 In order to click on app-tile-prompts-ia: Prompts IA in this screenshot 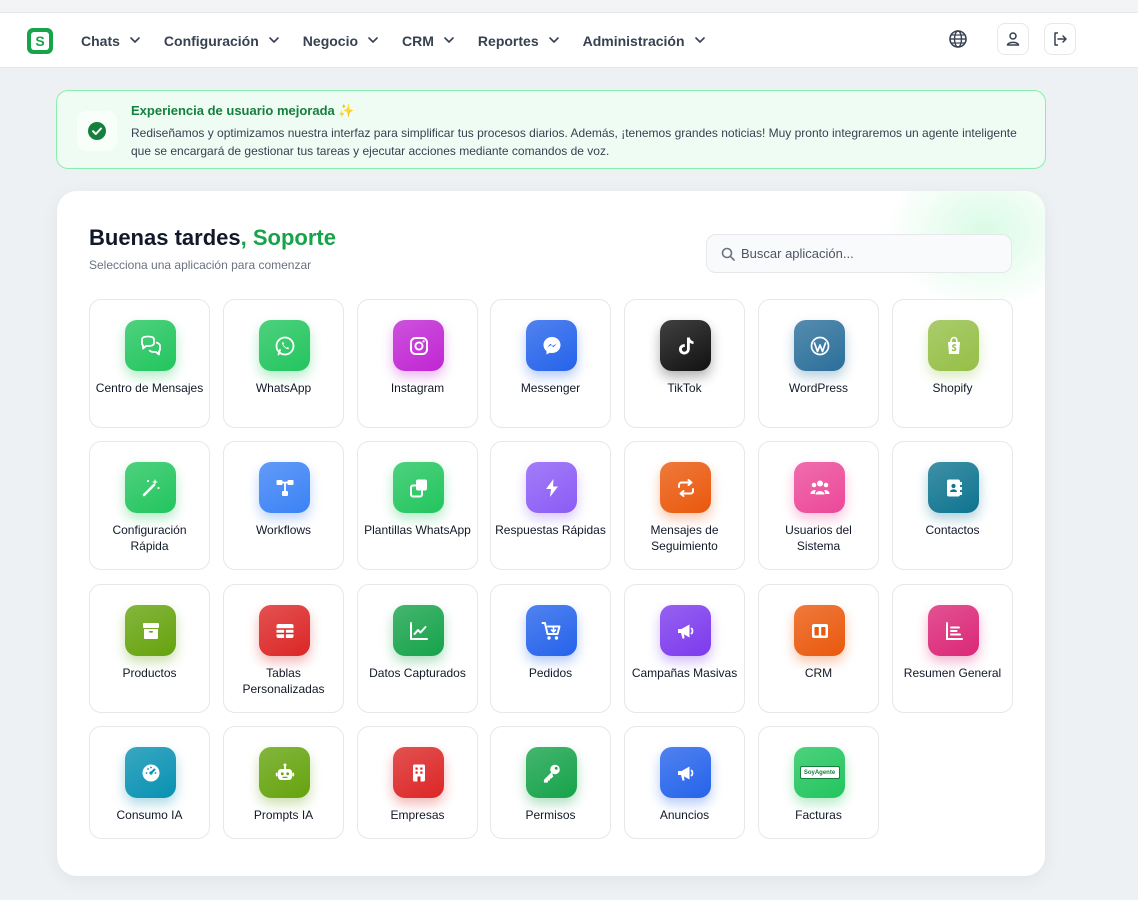, I will do `click(283, 782)`.